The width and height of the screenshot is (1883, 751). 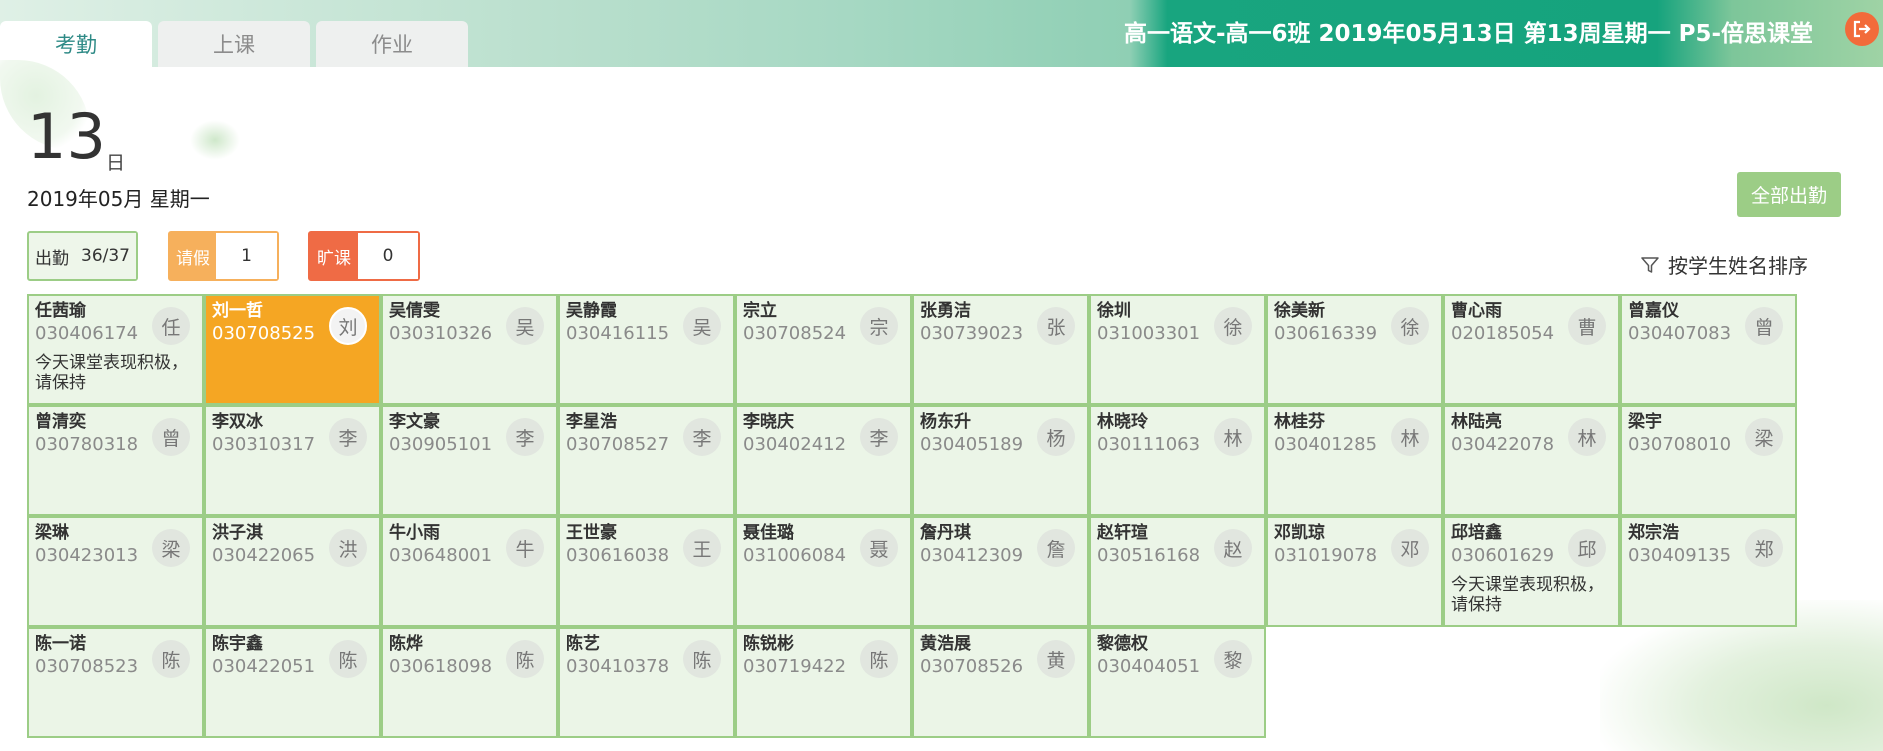 What do you see at coordinates (1000, 682) in the screenshot?
I see `student-card: 黄浩展 030708526 黄` at bounding box center [1000, 682].